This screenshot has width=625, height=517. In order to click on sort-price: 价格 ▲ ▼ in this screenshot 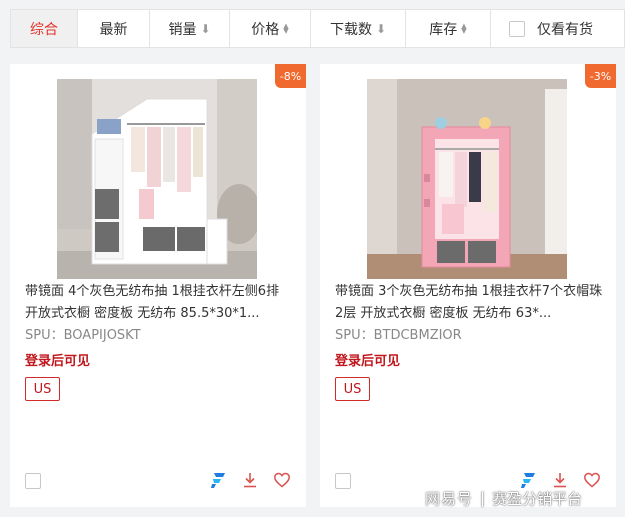, I will do `click(270, 28)`.